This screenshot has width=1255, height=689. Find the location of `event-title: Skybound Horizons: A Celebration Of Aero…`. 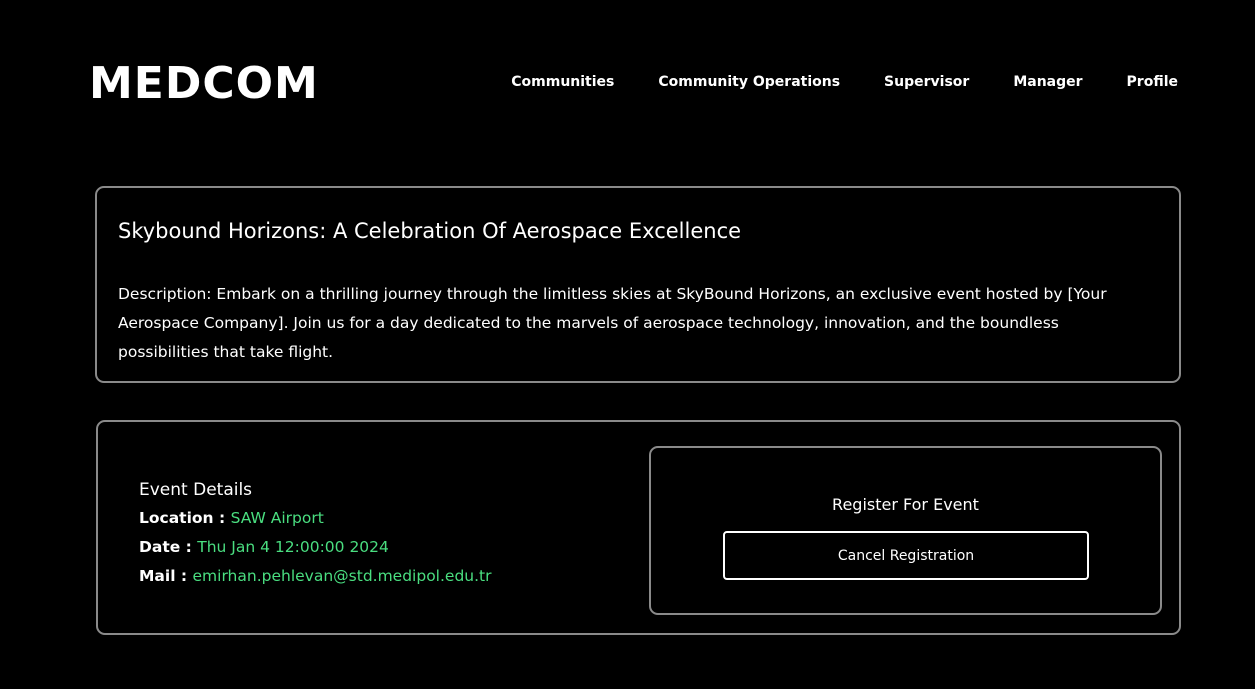

event-title: Skybound Horizons: A Celebration Of Aero… is located at coordinates (430, 231).